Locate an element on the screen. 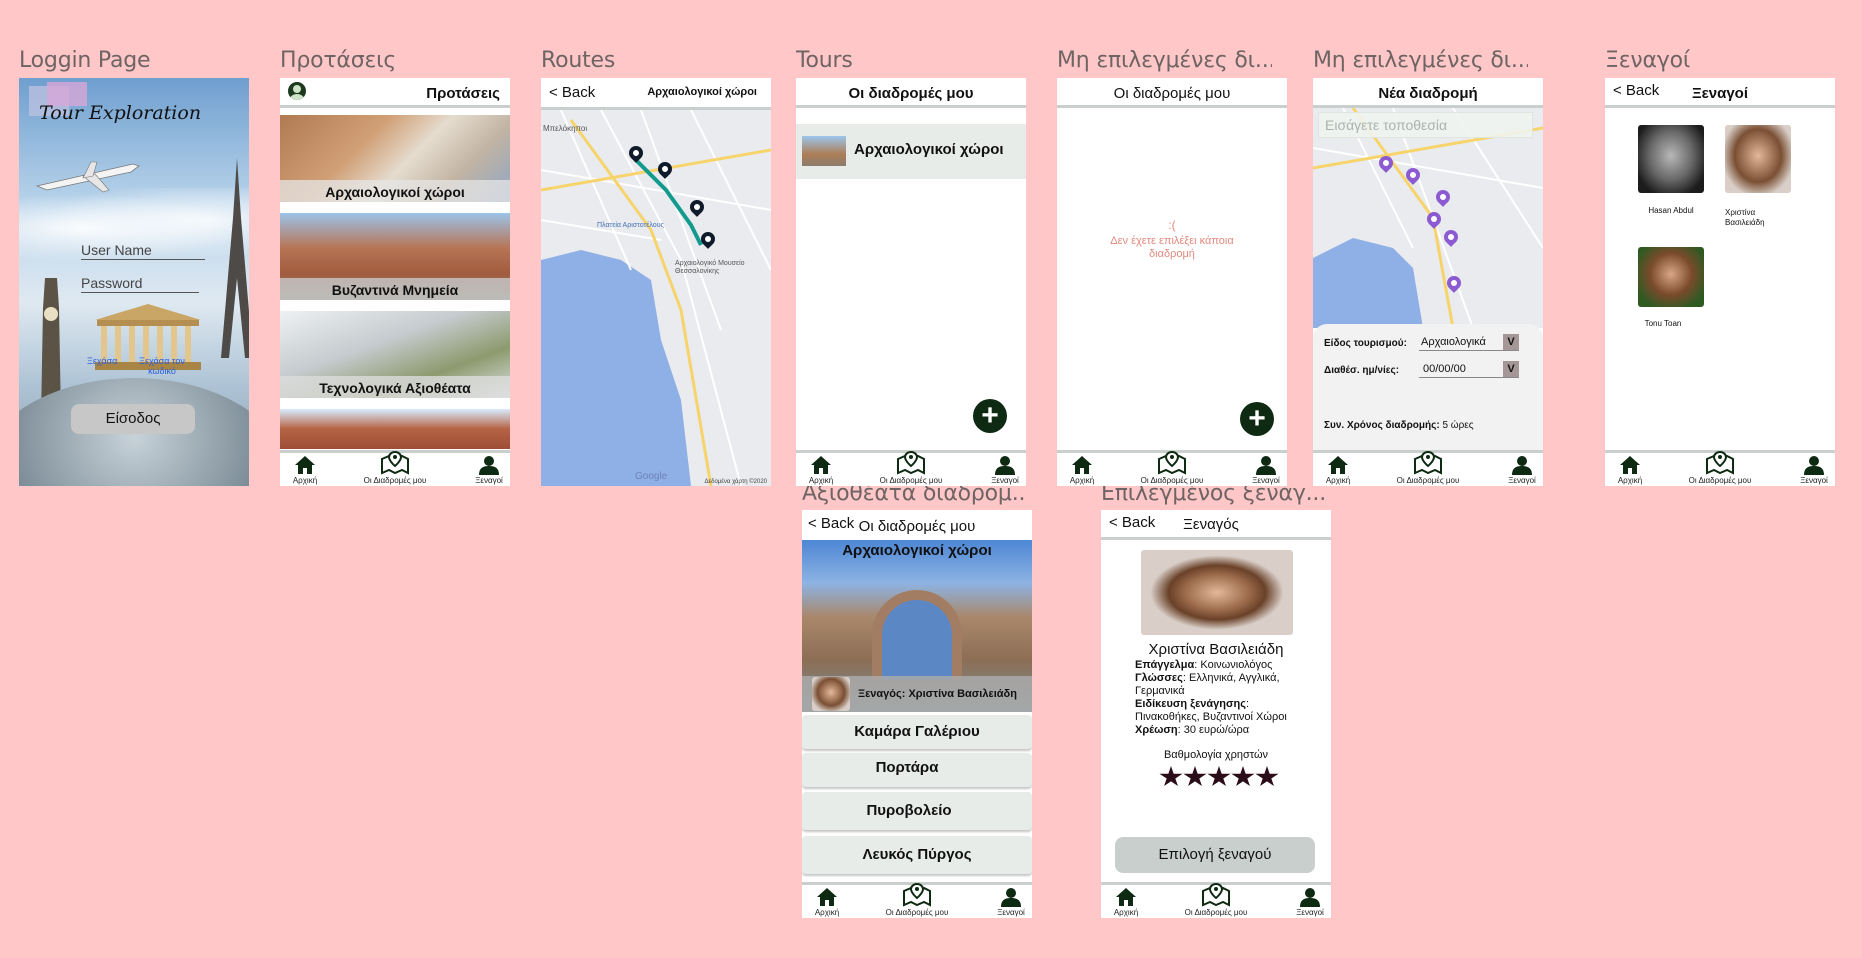 The image size is (1862, 958). proposal-card-partial is located at coordinates (395, 429).